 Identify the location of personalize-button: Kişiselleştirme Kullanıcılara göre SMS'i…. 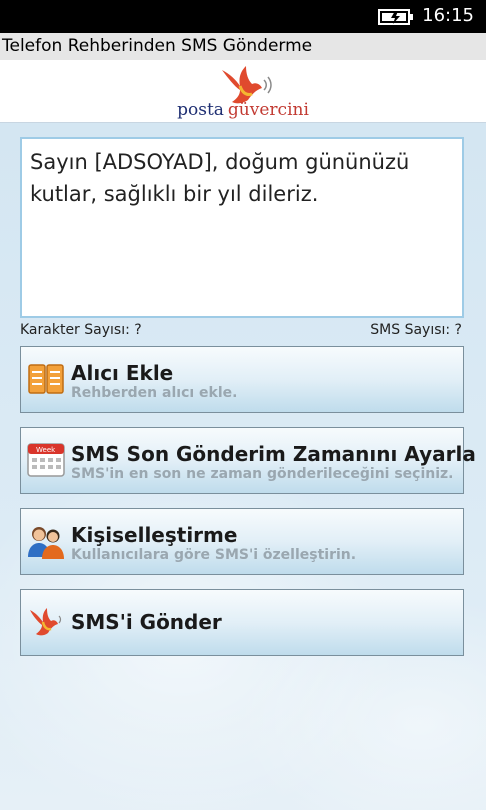
(242, 541).